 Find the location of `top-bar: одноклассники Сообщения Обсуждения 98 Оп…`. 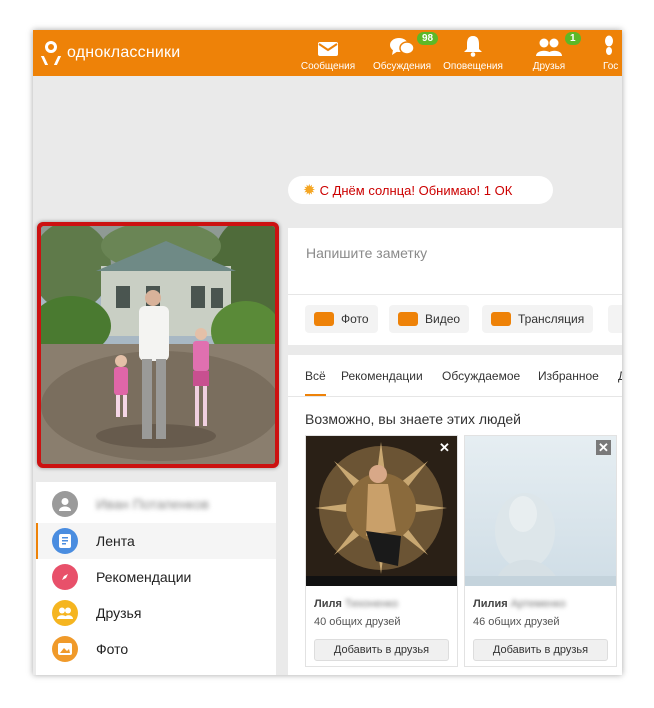

top-bar: одноклассники Сообщения Обсуждения 98 Оп… is located at coordinates (327, 53).